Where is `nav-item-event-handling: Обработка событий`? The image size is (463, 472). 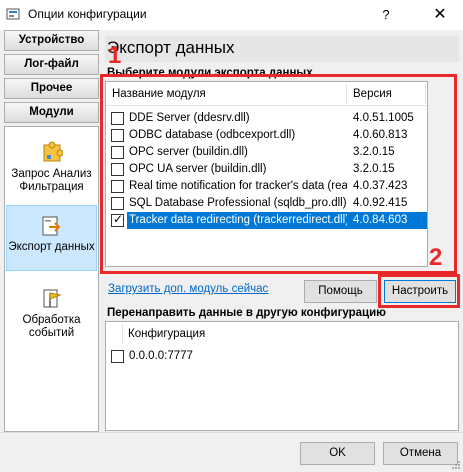
nav-item-event-handling: Обработка событий is located at coordinates (51, 317).